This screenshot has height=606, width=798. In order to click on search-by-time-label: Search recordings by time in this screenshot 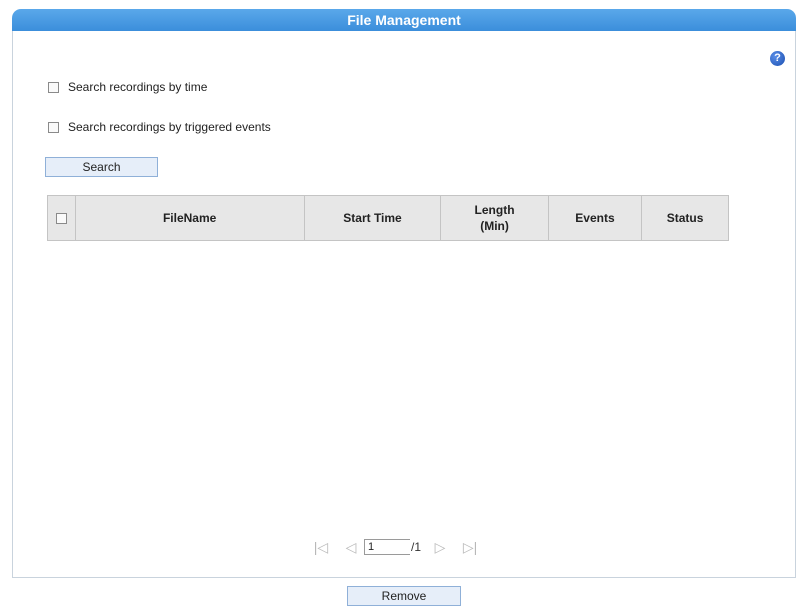, I will do `click(138, 87)`.